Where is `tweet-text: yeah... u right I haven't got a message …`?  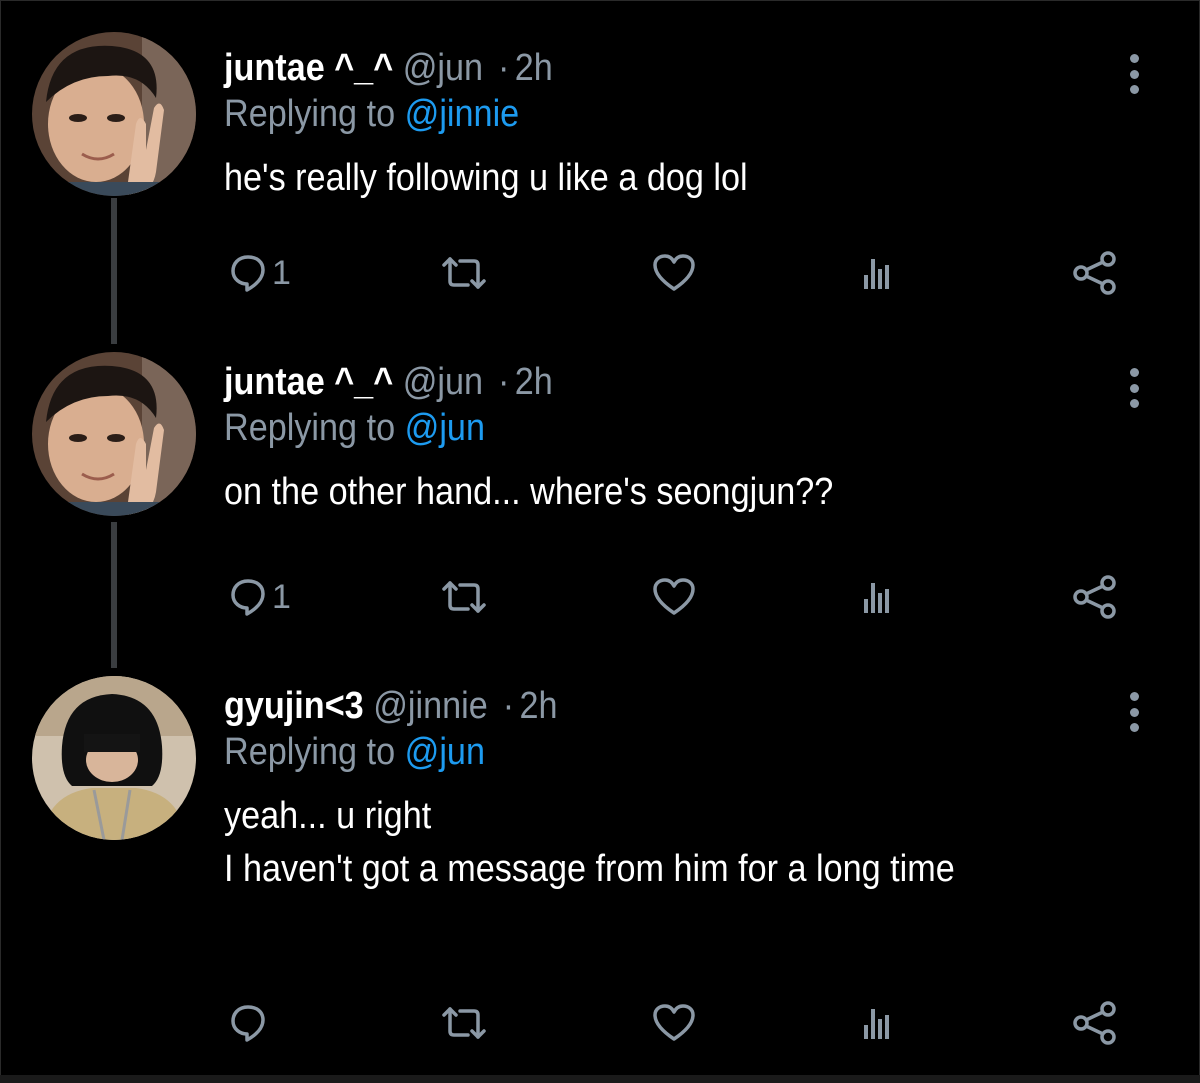
tweet-text: yeah... u right I haven't got a message … is located at coordinates (589, 842).